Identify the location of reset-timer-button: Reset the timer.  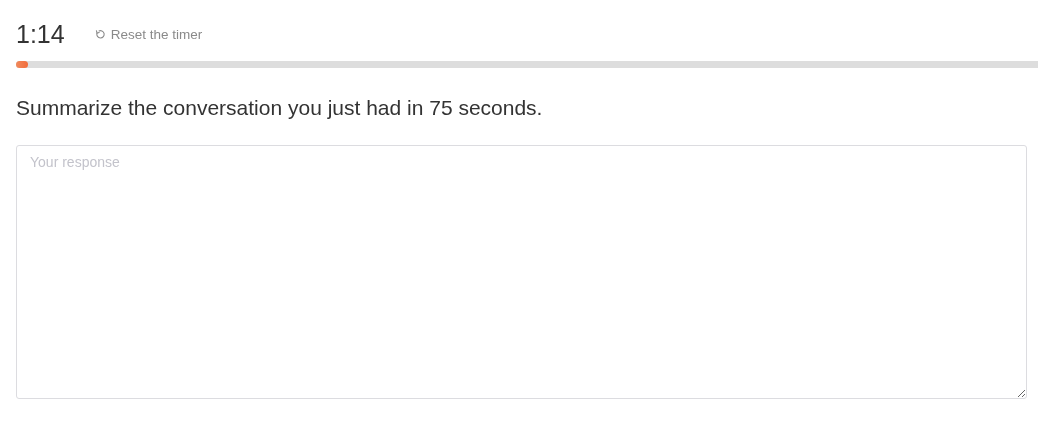
(148, 34).